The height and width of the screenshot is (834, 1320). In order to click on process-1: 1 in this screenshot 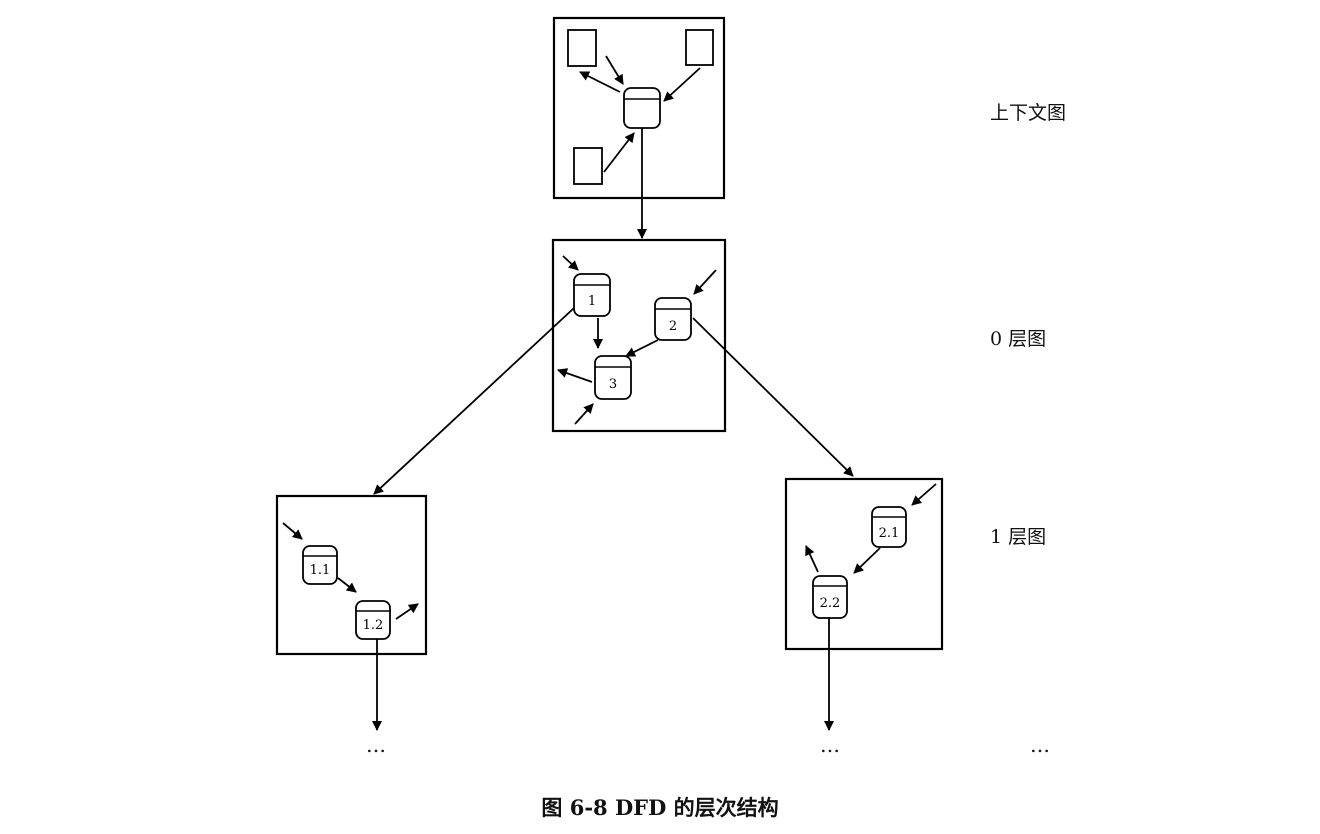, I will do `click(592, 295)`.